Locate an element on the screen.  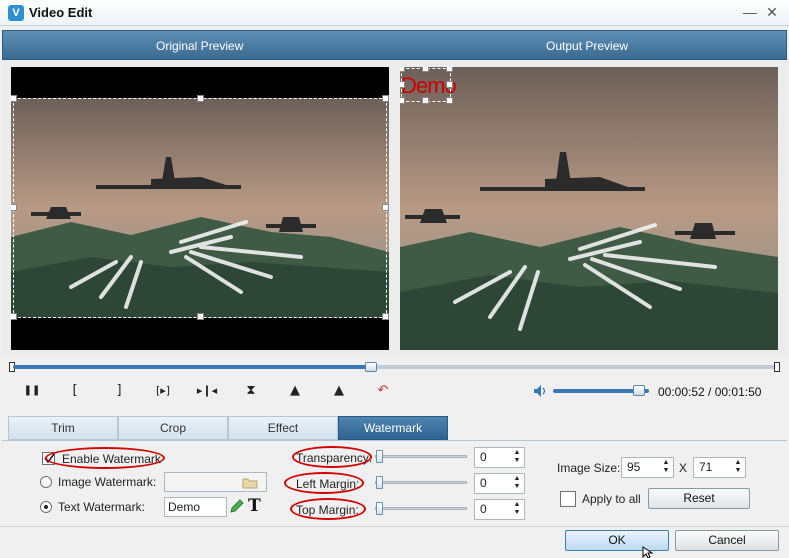
rotate-right-button: ▲ is located at coordinates (339, 391).